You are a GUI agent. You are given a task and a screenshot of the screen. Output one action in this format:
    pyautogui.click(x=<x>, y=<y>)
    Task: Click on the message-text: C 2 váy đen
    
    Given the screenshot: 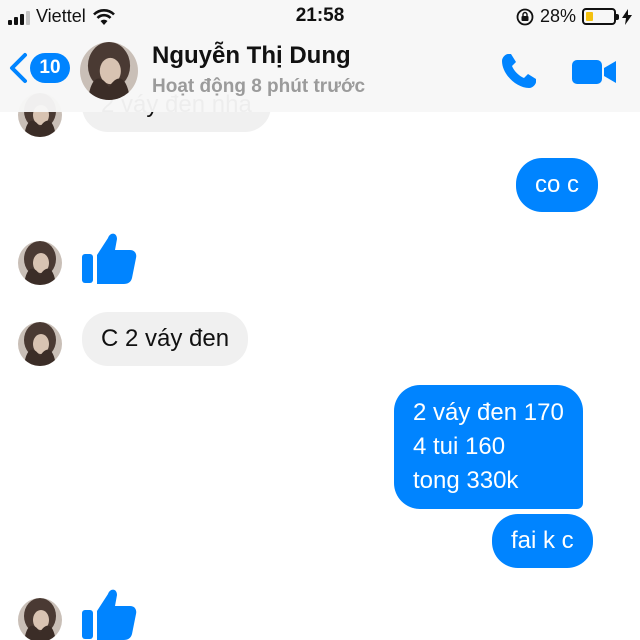 What is the action you would take?
    pyautogui.click(x=165, y=338)
    